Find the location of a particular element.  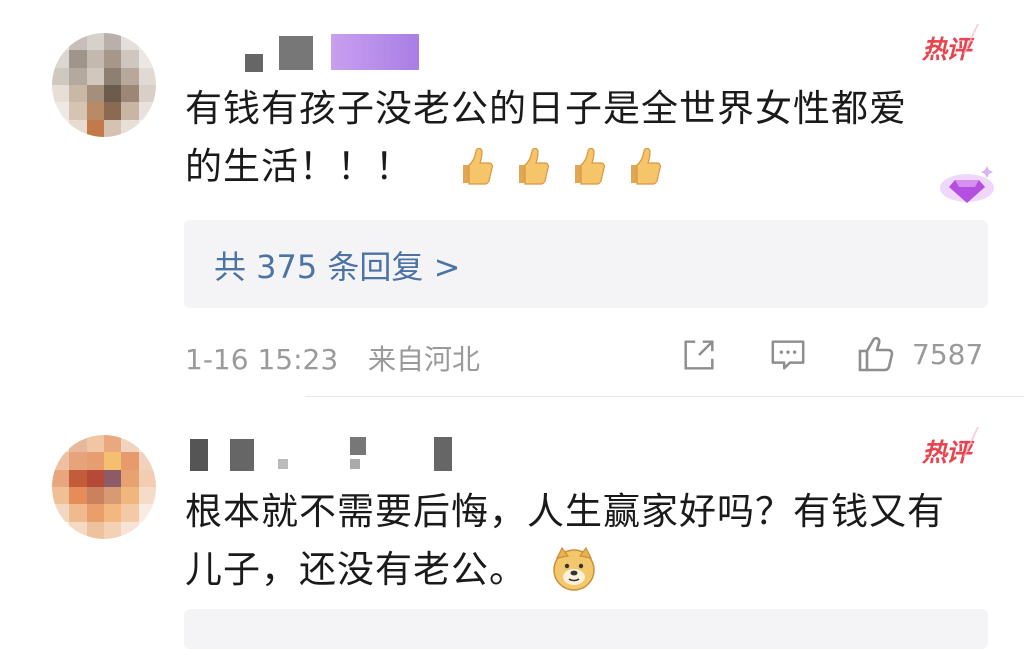

comment-text-line-2-text: 儿子，还没有老公。 is located at coordinates (356, 569).